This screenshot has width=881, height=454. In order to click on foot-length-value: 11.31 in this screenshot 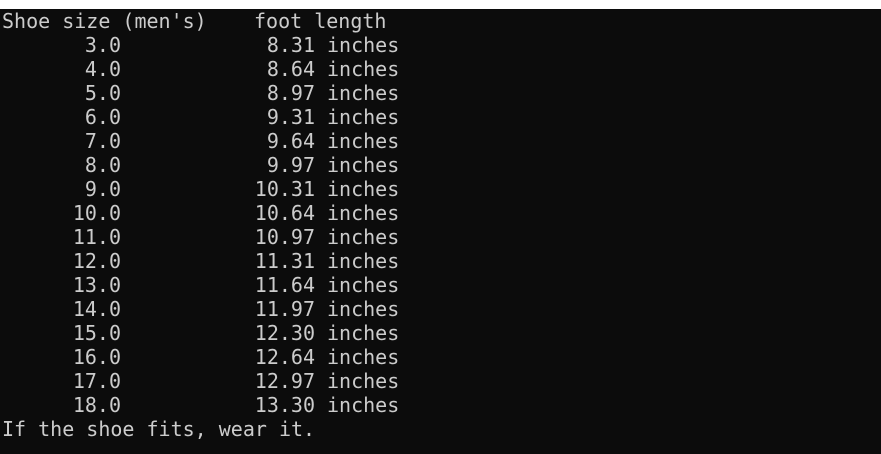, I will do `click(284, 261)`.